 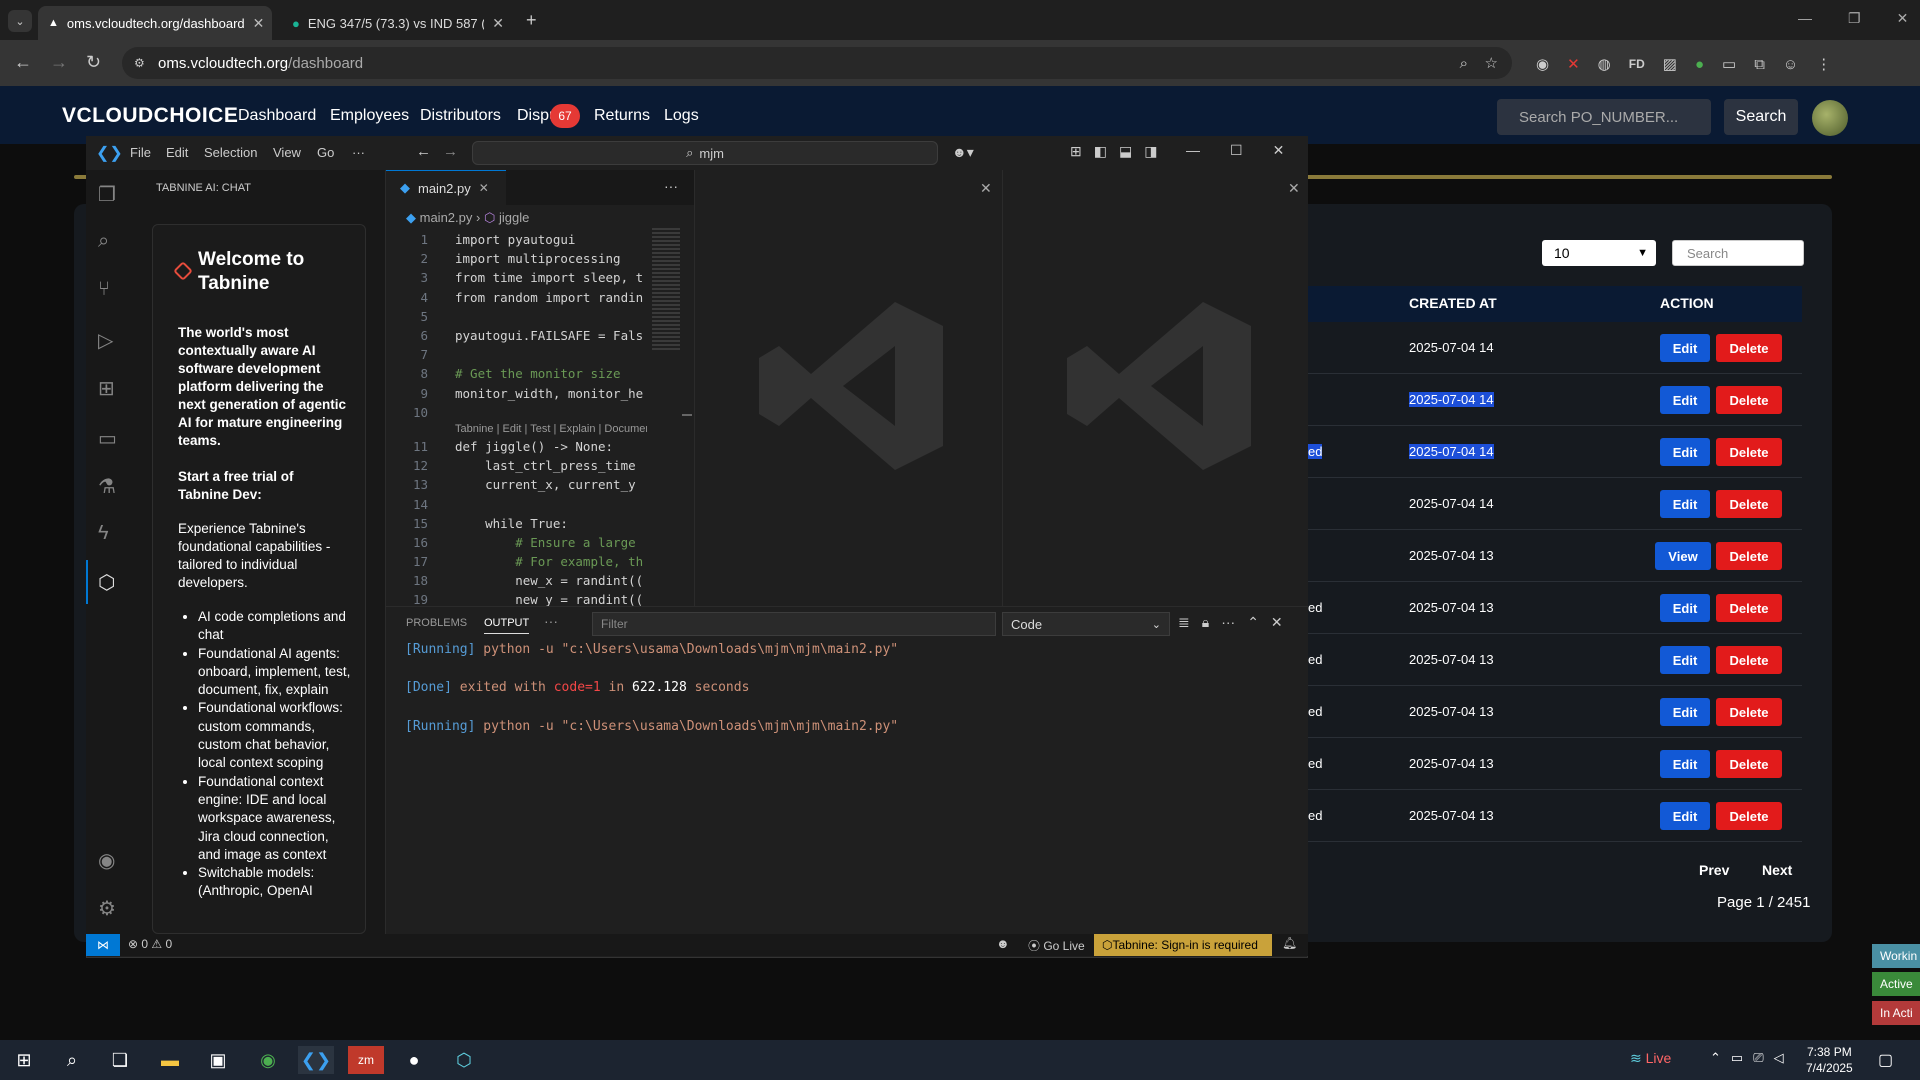 What do you see at coordinates (398, 23) in the screenshot?
I see `browser-tab-cricket: ● ENG 347/5 (73.3) vs IND 587 (H ✕` at bounding box center [398, 23].